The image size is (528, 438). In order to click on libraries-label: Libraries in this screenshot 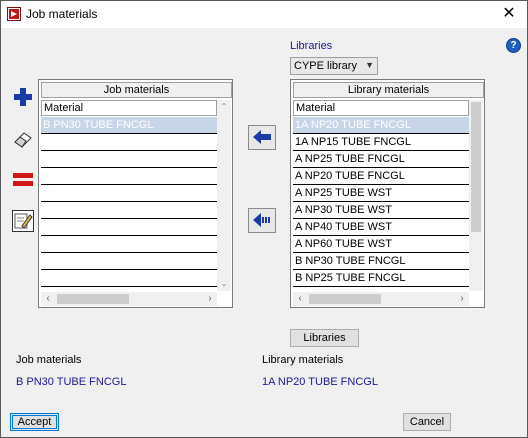, I will do `click(311, 46)`.